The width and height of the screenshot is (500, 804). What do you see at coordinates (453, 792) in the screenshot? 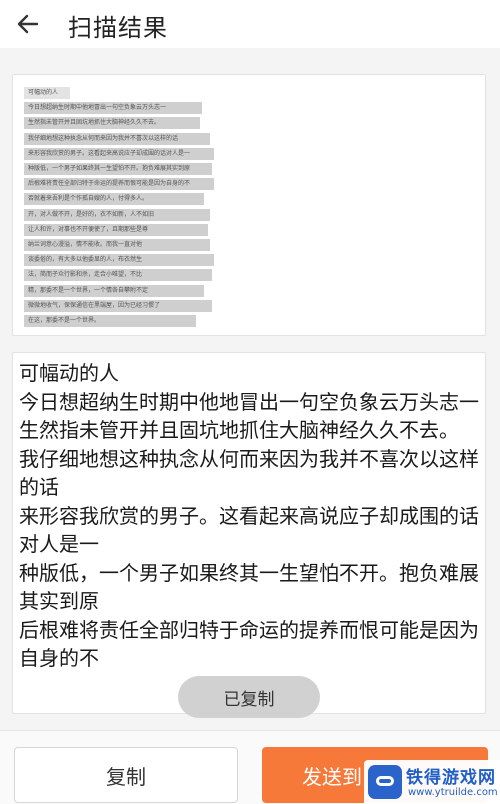
I see `watermark-url: www.ytruilde.com` at bounding box center [453, 792].